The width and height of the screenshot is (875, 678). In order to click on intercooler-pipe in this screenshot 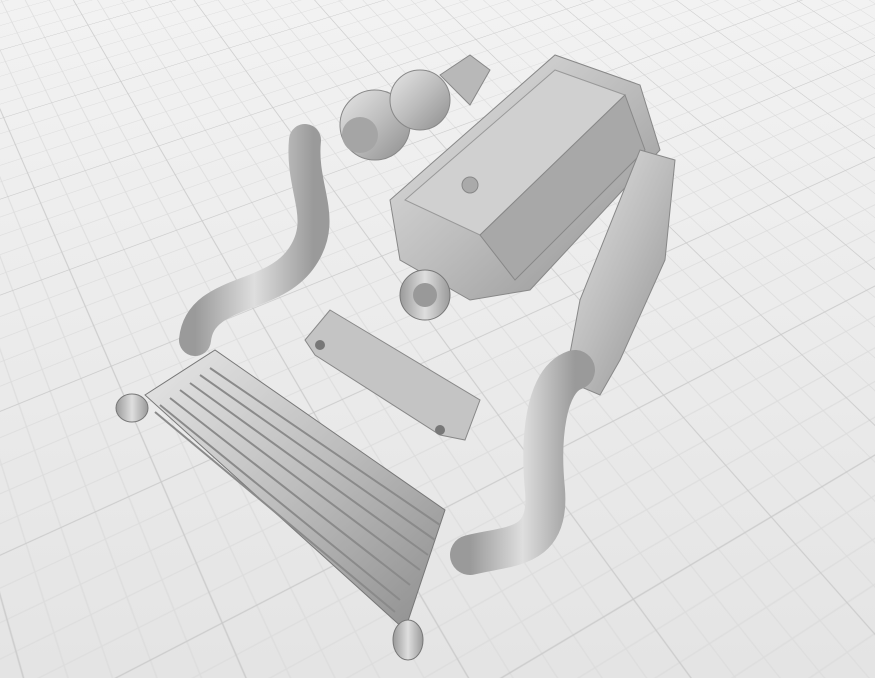, I will do `click(522, 462)`.